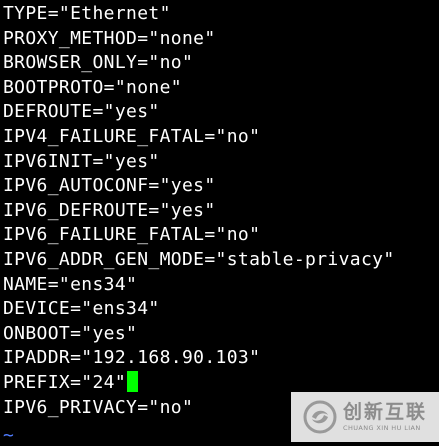 Image resolution: width=439 pixels, height=446 pixels. Describe the element at coordinates (132, 235) in the screenshot. I see `line-ipv6-failure-fatal: IPV6_FAILURE_FATAL="no"` at that location.